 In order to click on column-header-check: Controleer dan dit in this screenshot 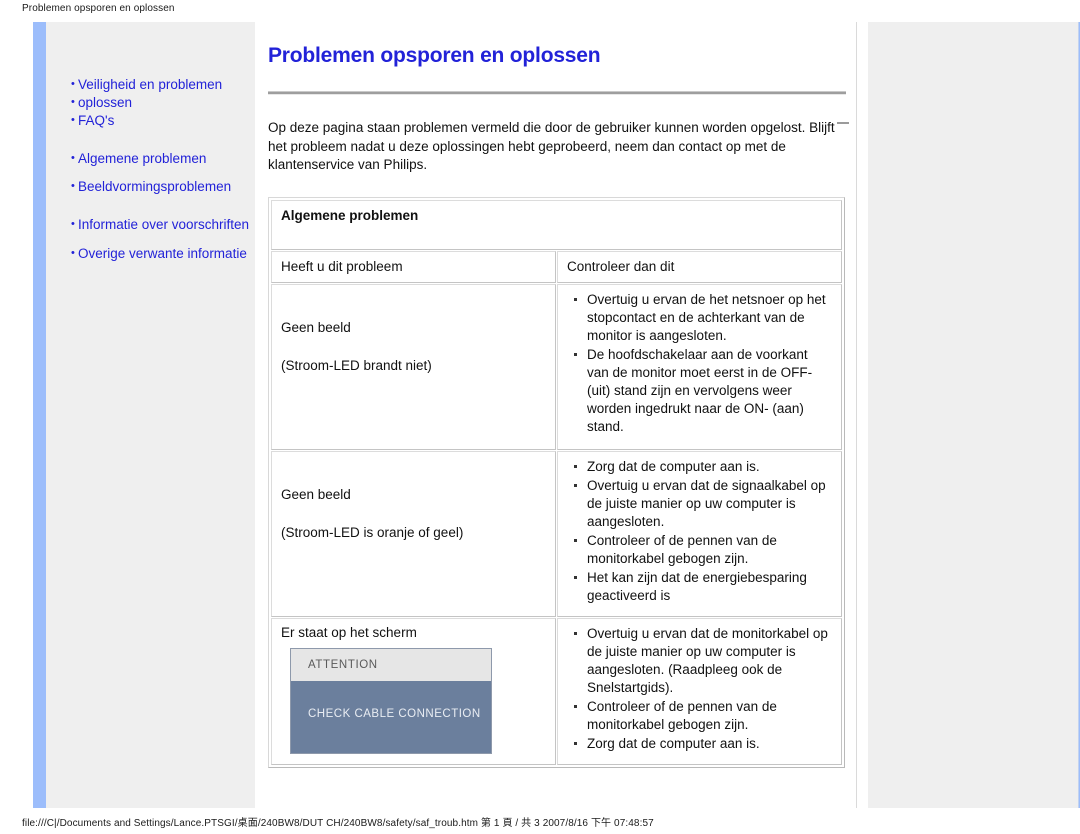, I will do `click(699, 266)`.